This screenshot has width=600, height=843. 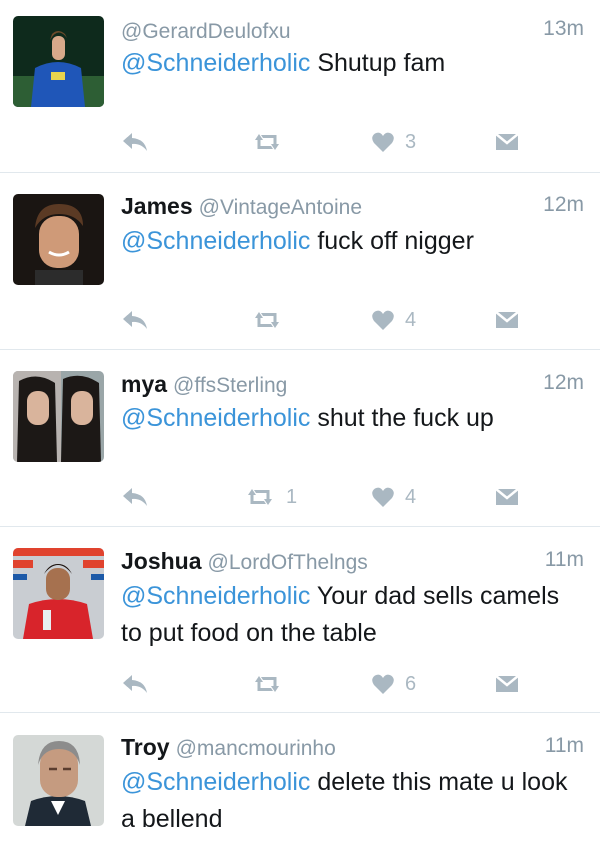 I want to click on display-name: Joshua, so click(x=161, y=561).